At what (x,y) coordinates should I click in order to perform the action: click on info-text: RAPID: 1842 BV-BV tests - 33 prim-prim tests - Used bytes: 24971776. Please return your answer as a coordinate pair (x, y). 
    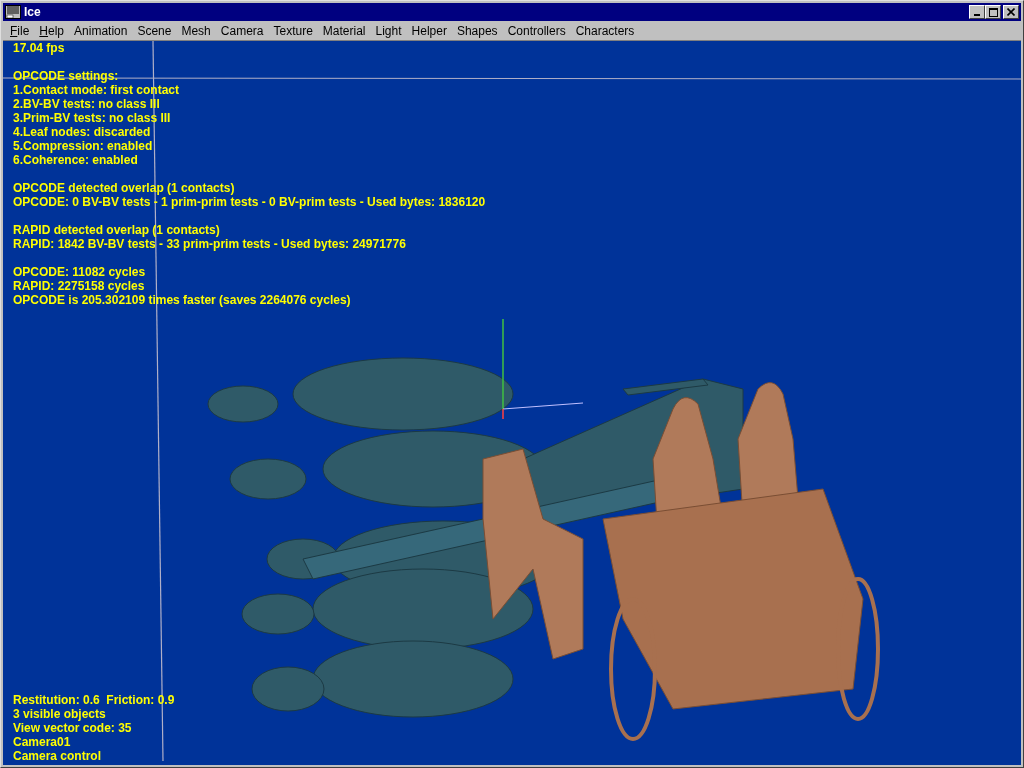
    Looking at the image, I should click on (210, 244).